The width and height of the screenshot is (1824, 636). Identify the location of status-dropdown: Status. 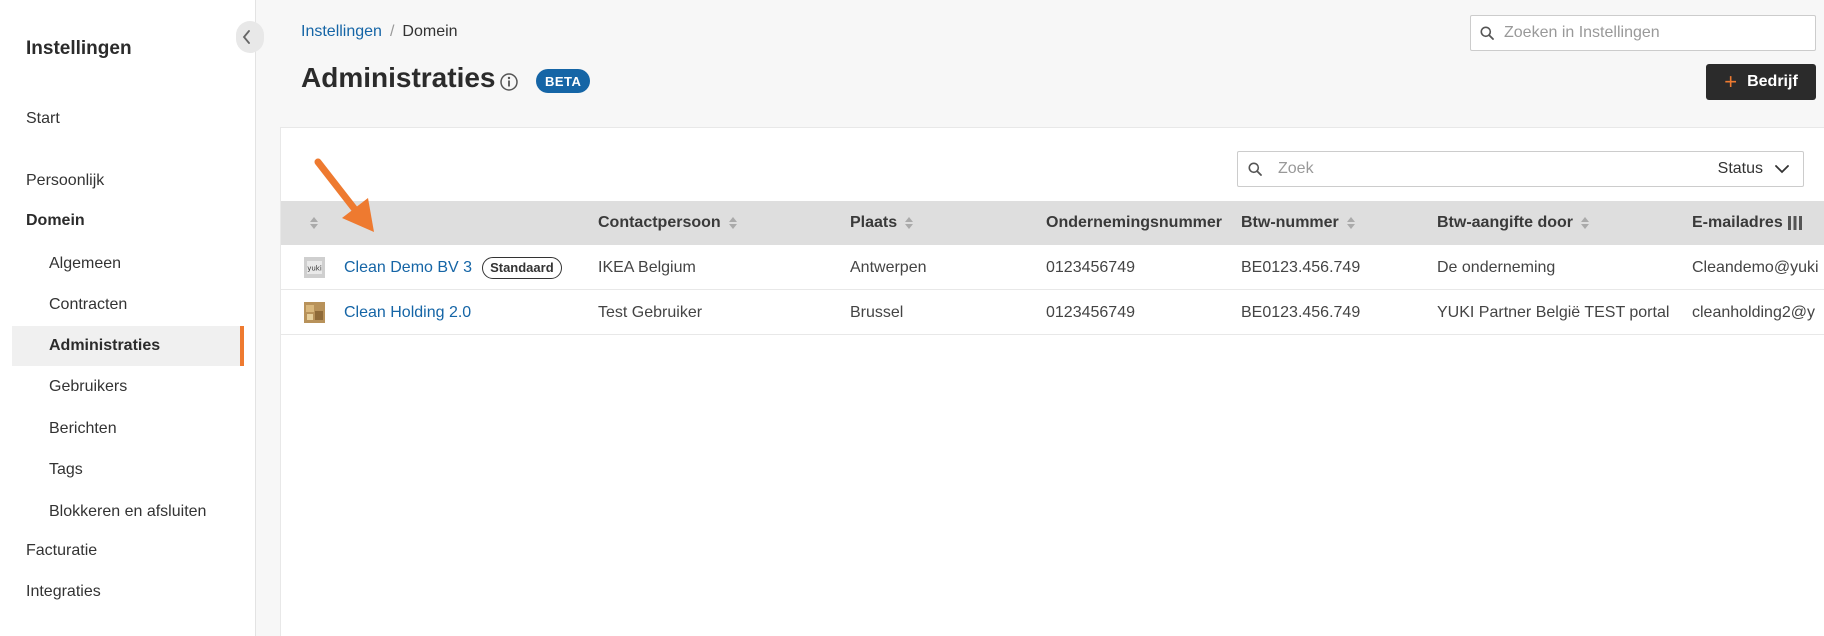
(1753, 169).